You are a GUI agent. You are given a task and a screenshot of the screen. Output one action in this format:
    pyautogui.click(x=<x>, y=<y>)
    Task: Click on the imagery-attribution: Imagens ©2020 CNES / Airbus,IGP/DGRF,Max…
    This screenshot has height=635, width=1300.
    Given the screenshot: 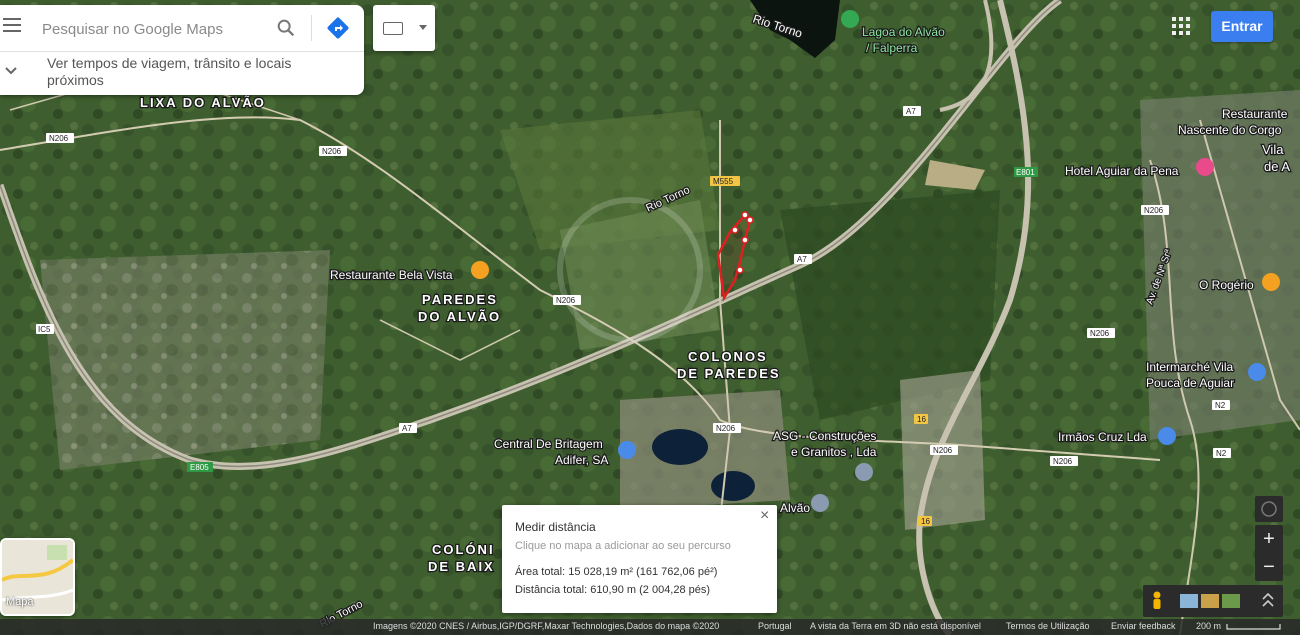 What is the action you would take?
    pyautogui.click(x=546, y=626)
    